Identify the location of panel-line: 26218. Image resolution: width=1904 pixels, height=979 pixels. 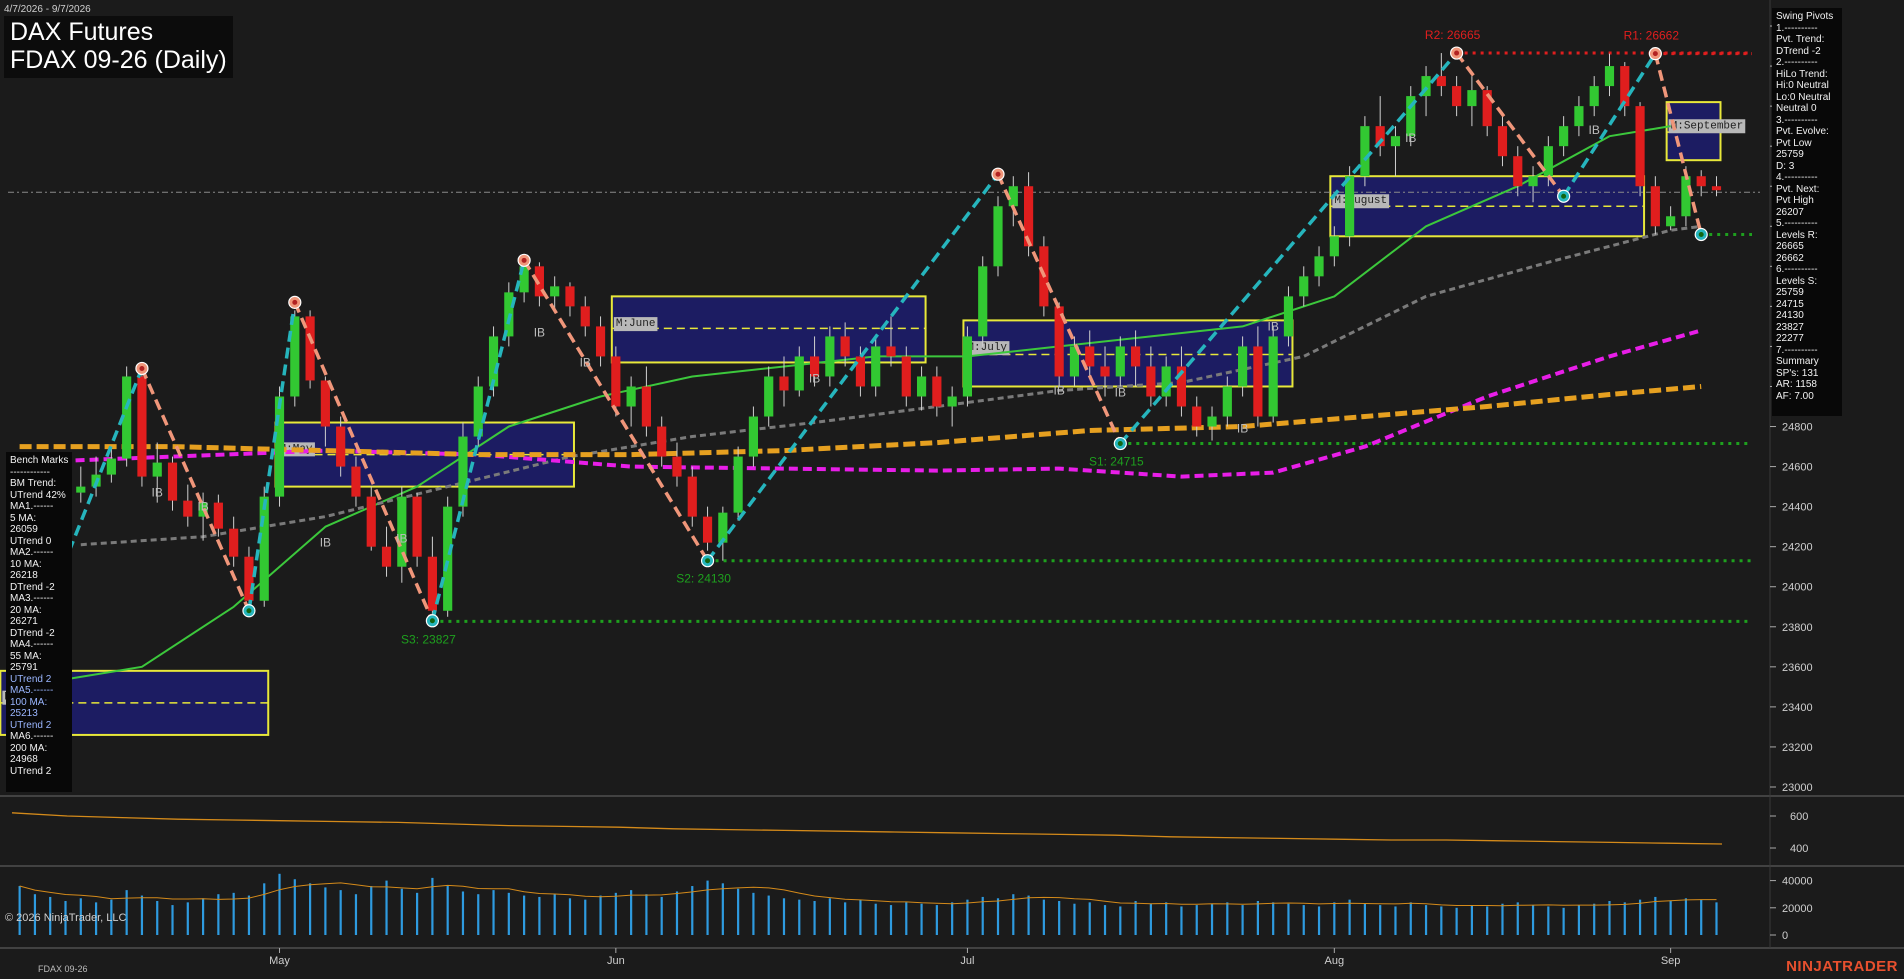
(24, 575).